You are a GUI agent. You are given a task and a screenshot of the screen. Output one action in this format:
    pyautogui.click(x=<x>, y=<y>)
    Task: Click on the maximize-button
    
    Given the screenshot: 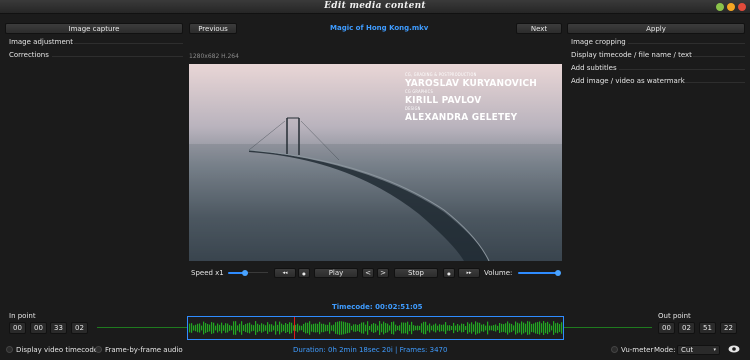 What is the action you would take?
    pyautogui.click(x=731, y=7)
    